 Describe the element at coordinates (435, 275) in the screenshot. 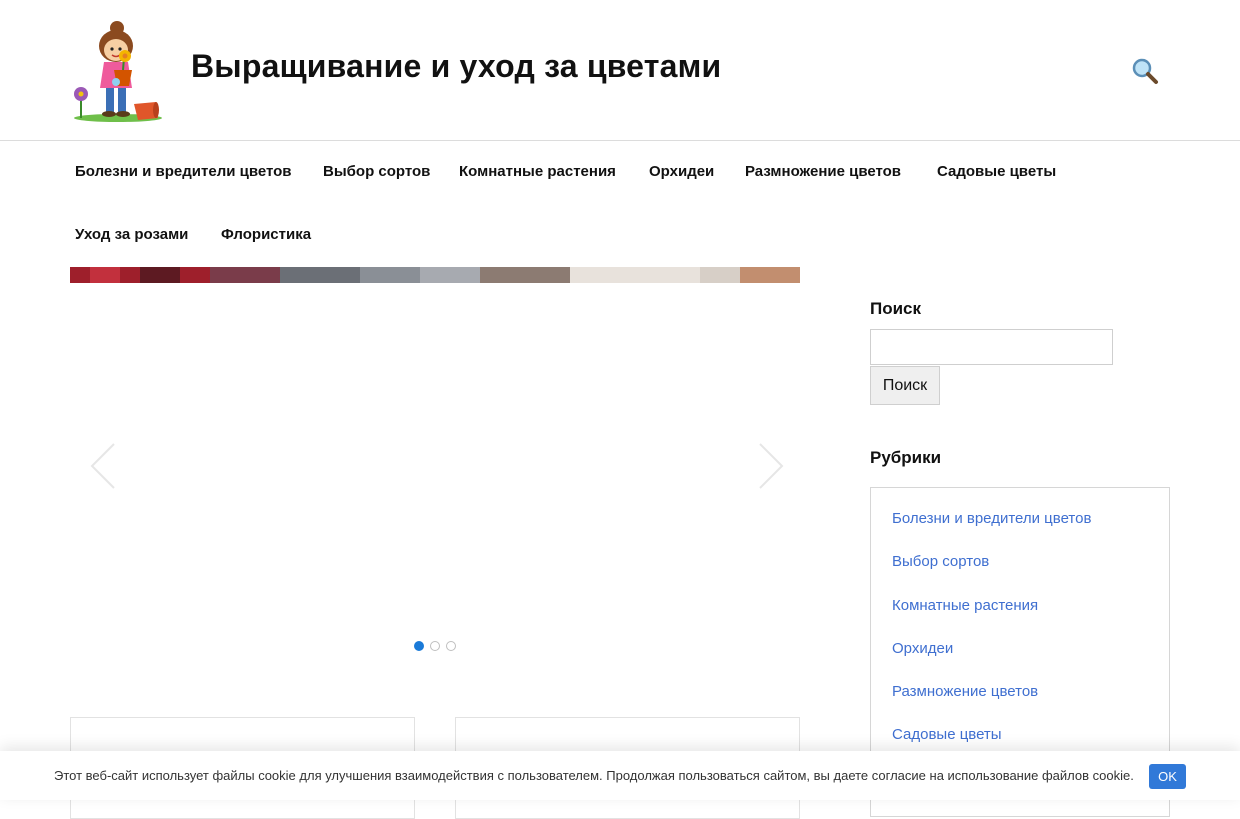

I see `slide-image` at that location.